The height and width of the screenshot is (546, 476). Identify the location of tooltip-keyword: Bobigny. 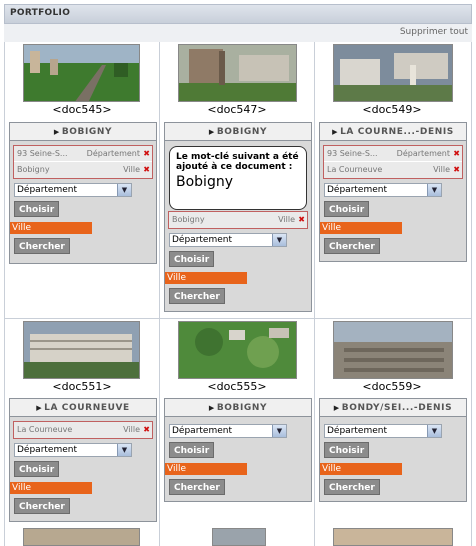
(204, 182).